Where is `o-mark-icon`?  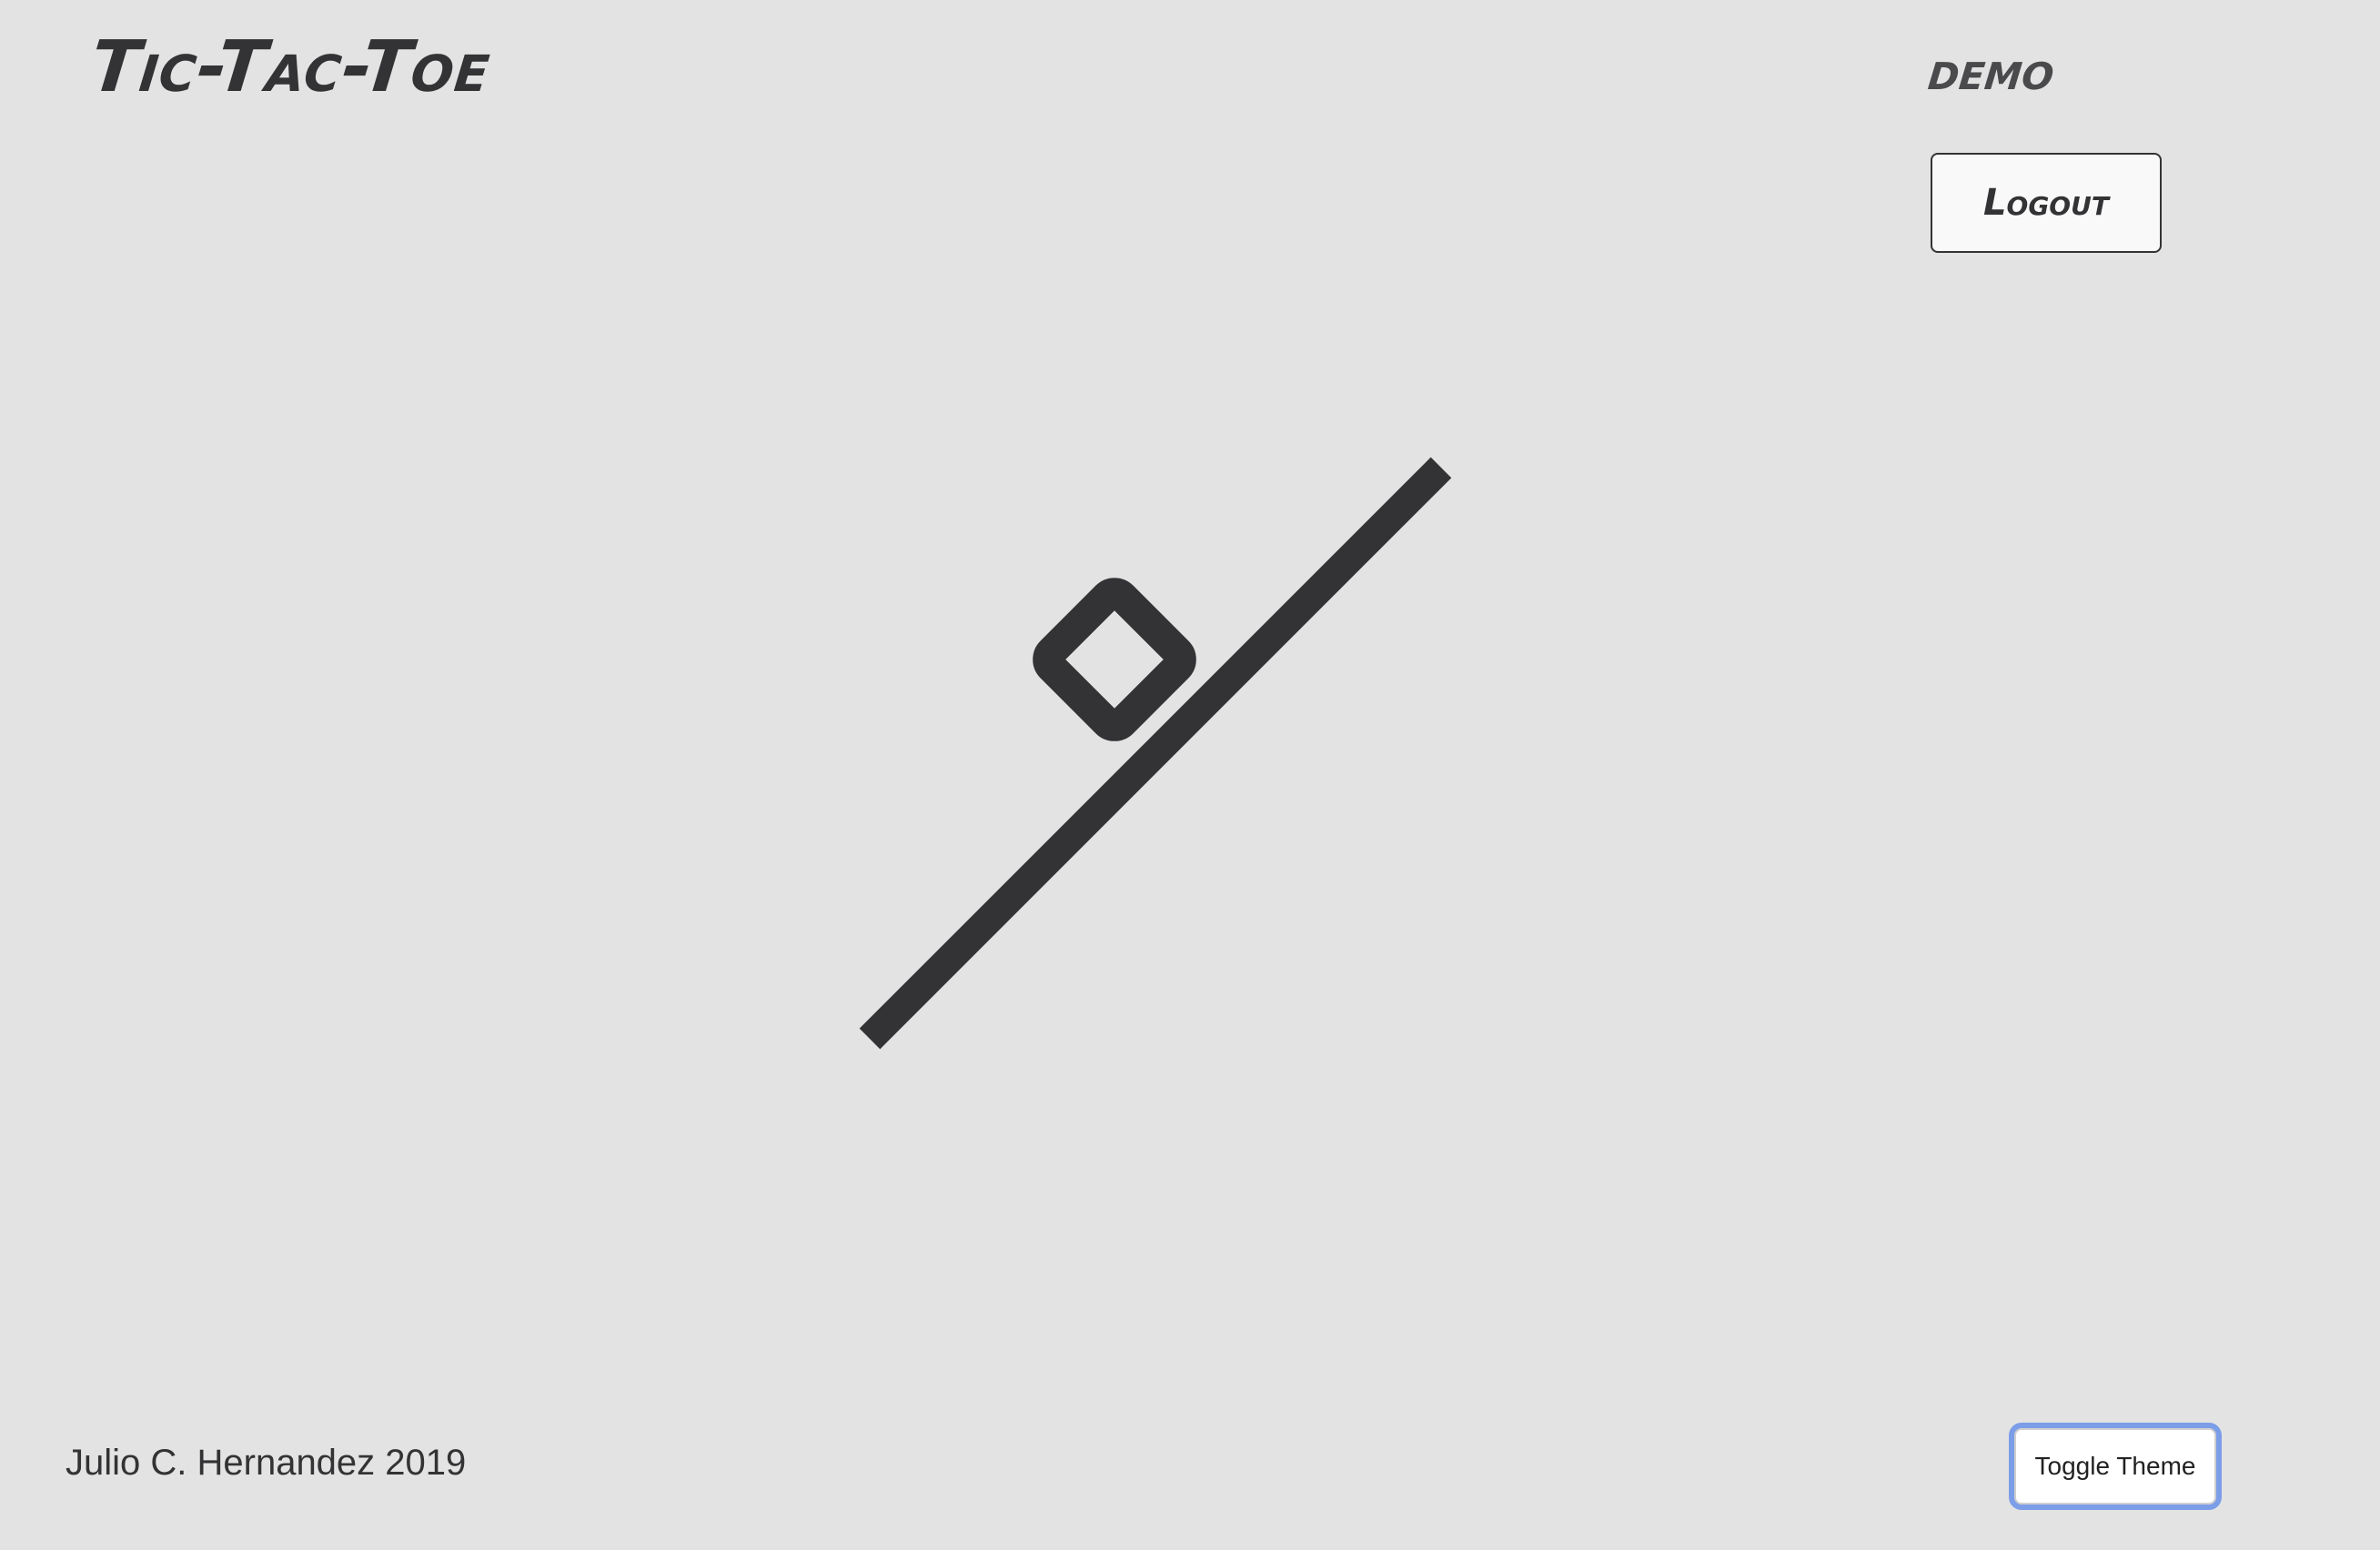 o-mark-icon is located at coordinates (1114, 659).